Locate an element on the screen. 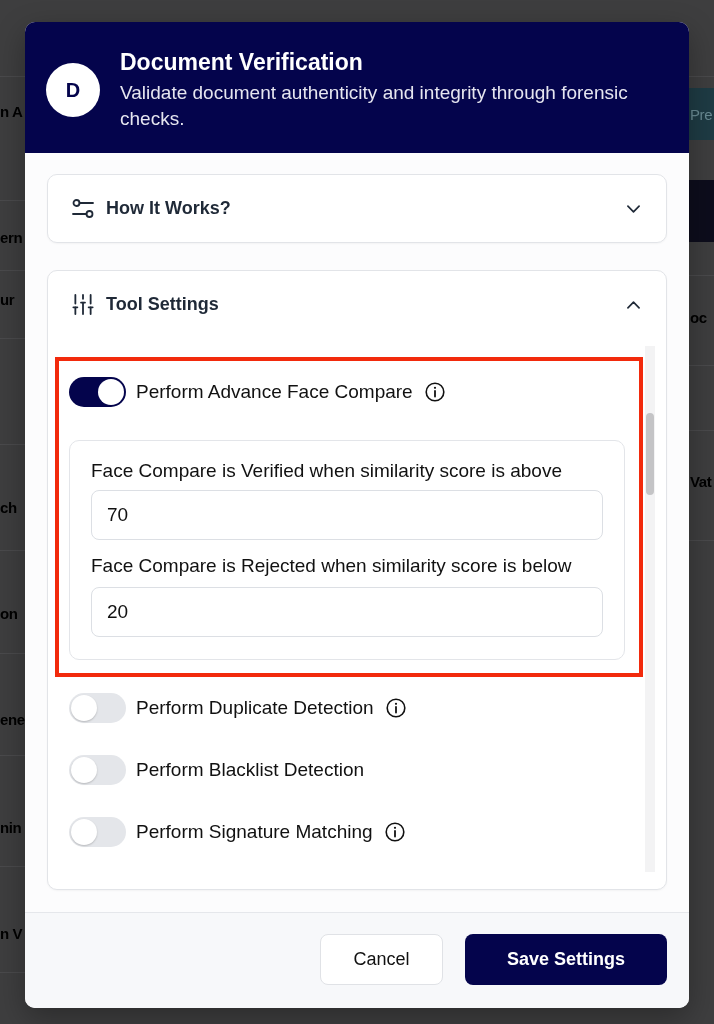  horizontal-sliders-icon is located at coordinates (83, 208).